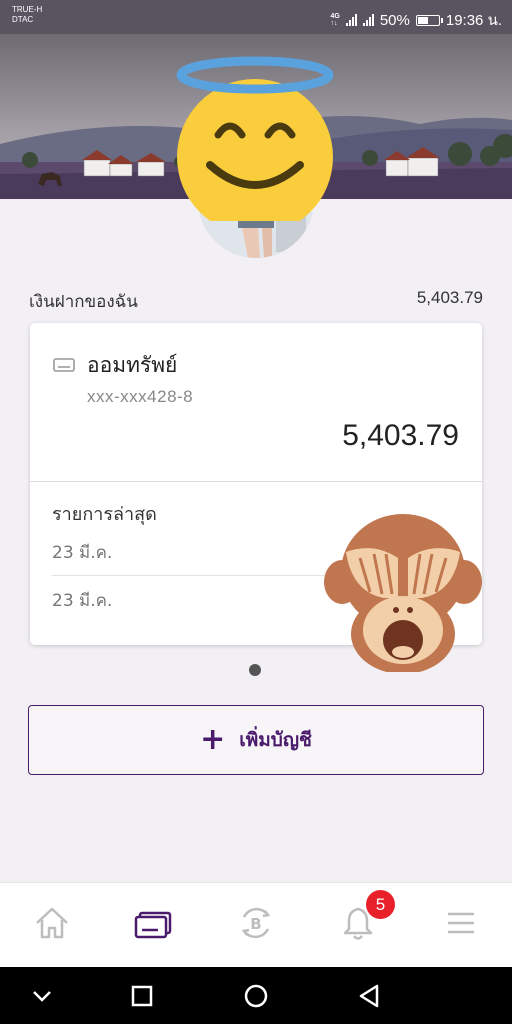 The height and width of the screenshot is (1024, 512). Describe the element at coordinates (275, 740) in the screenshot. I see `add-account-label: เพิ่มบัญชี` at that location.